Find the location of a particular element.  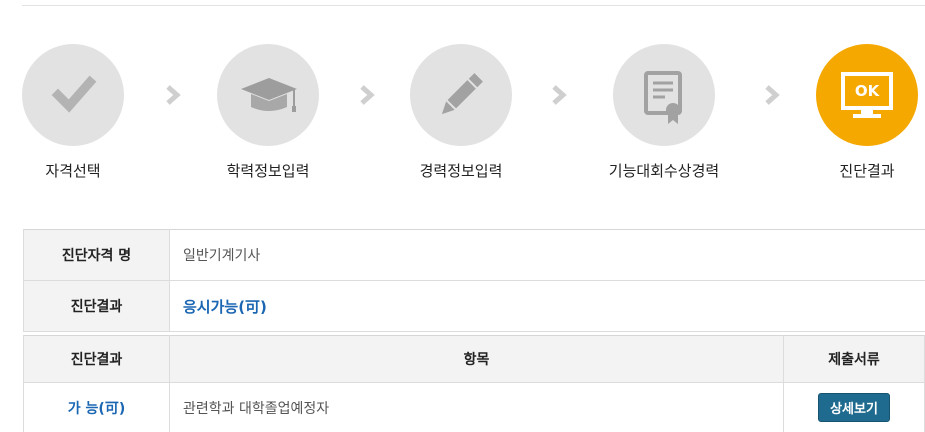

qualification-row: 진단자격 명 일반기계기사 is located at coordinates (474, 255).